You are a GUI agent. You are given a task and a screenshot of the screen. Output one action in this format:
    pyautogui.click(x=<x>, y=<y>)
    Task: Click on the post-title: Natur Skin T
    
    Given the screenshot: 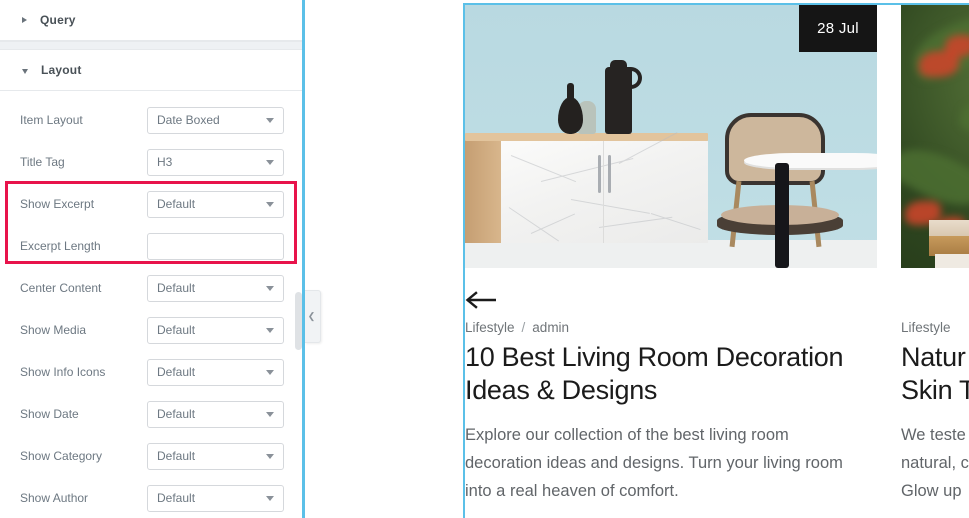 What is the action you would take?
    pyautogui.click(x=935, y=374)
    